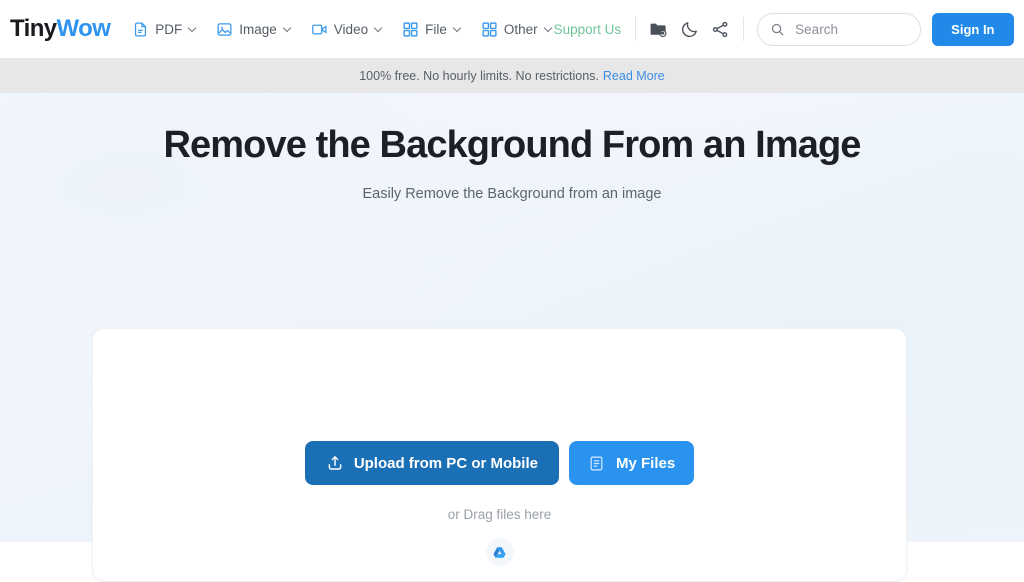 This screenshot has width=1024, height=582. I want to click on header-right-cluster: Support Us Search Sign In, so click(784, 29).